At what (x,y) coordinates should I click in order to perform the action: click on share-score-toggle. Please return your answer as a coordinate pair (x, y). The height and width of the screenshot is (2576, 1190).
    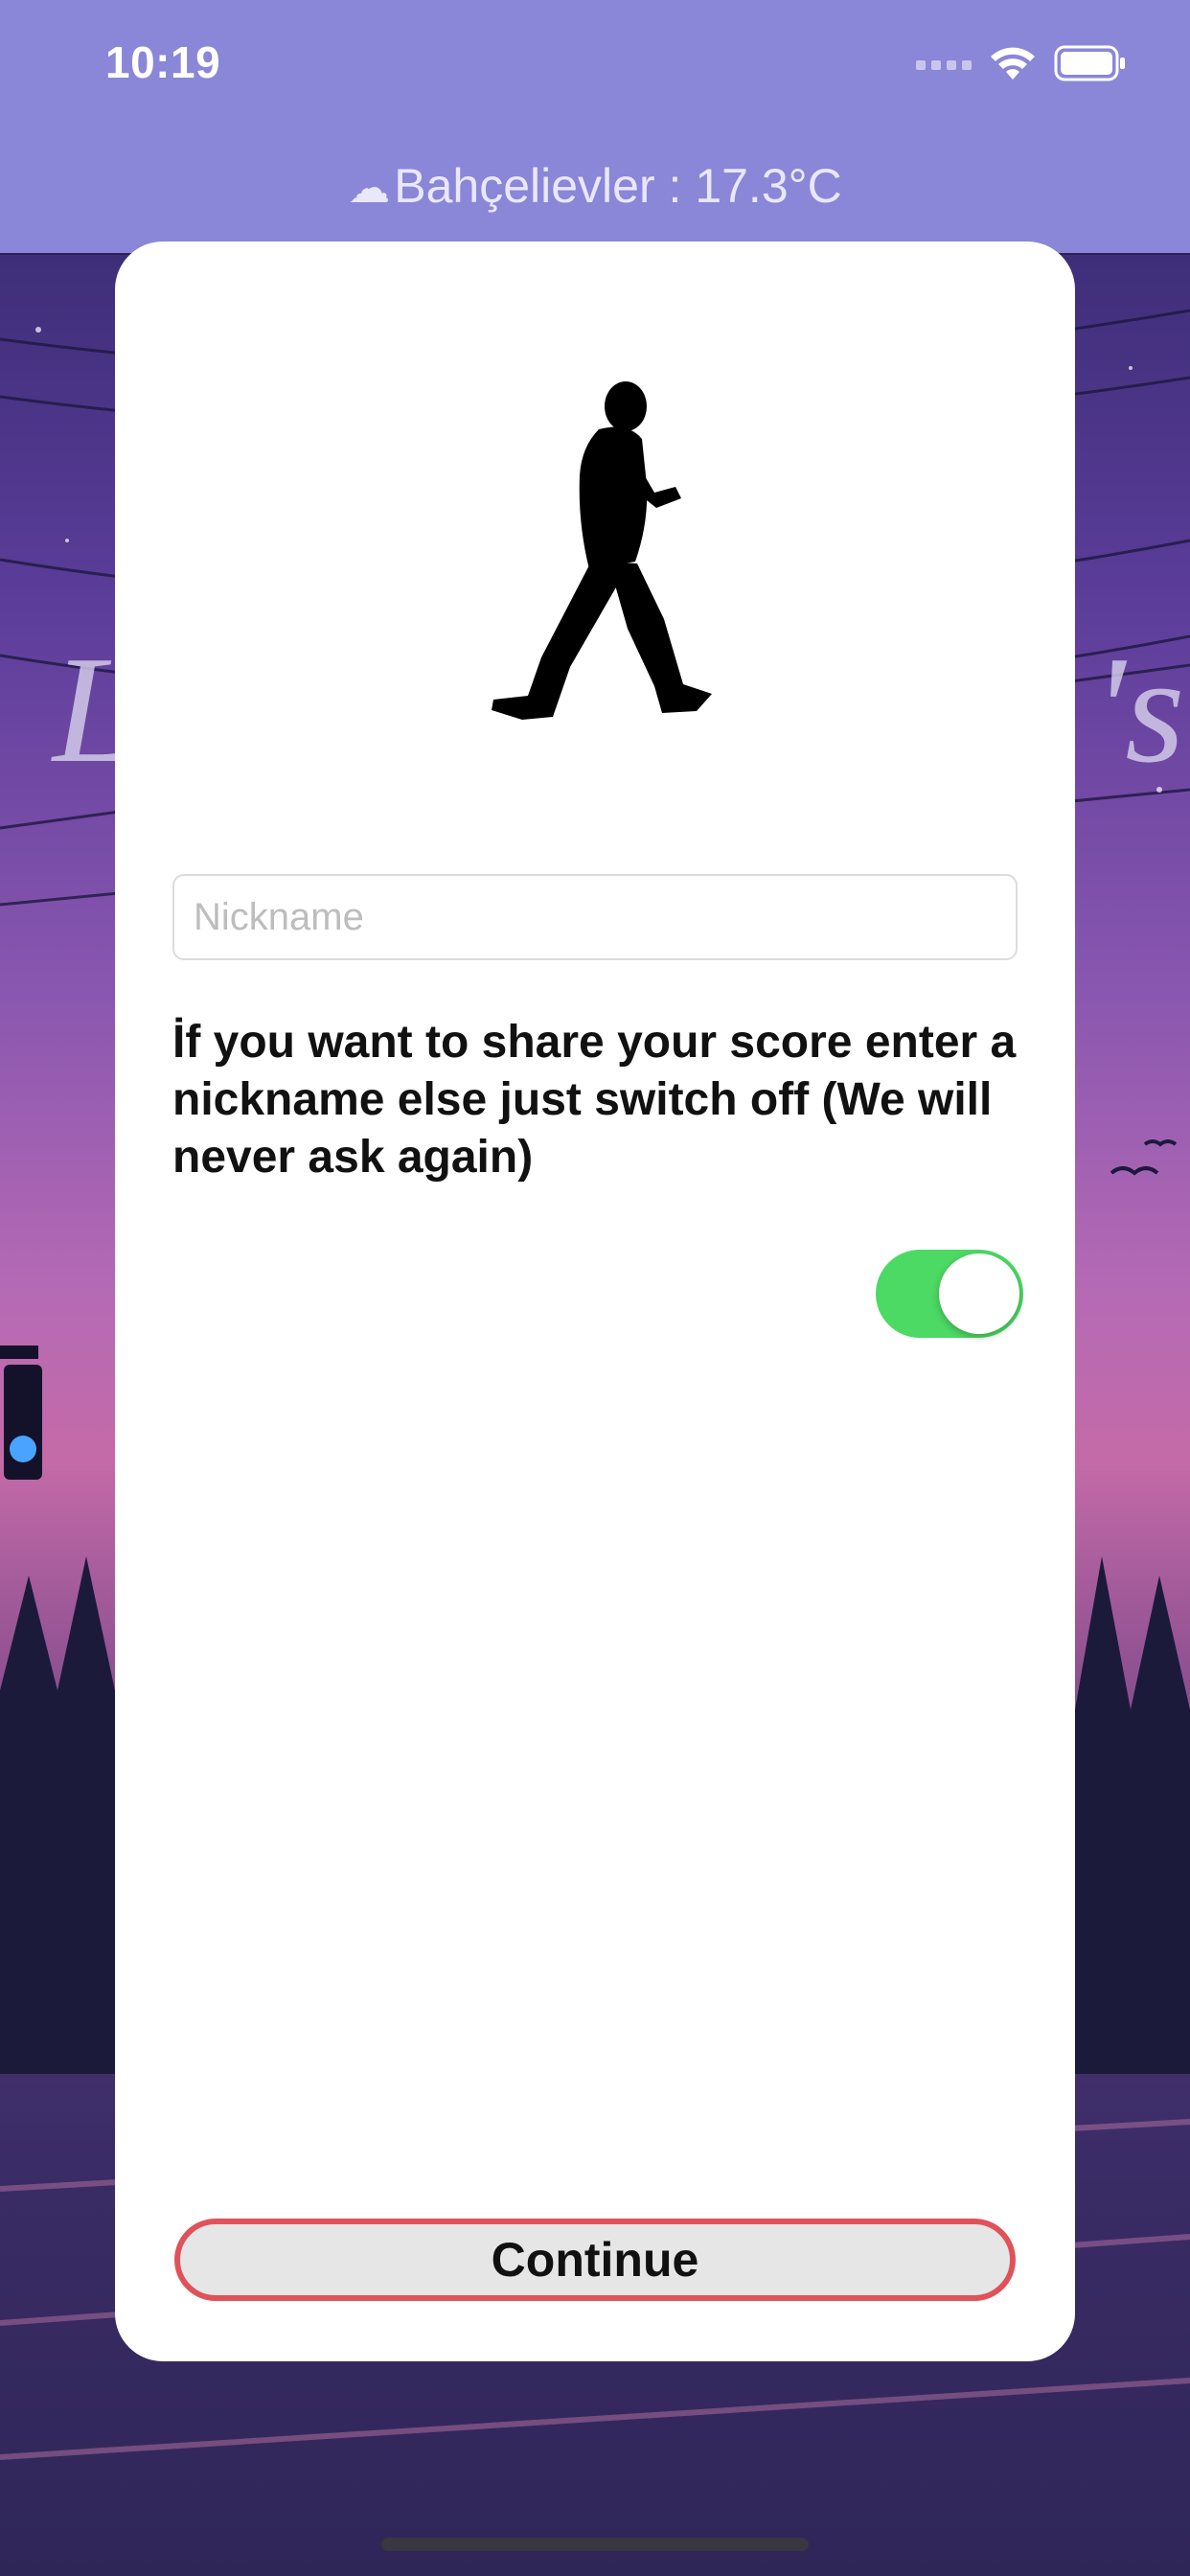
    Looking at the image, I should click on (950, 1294).